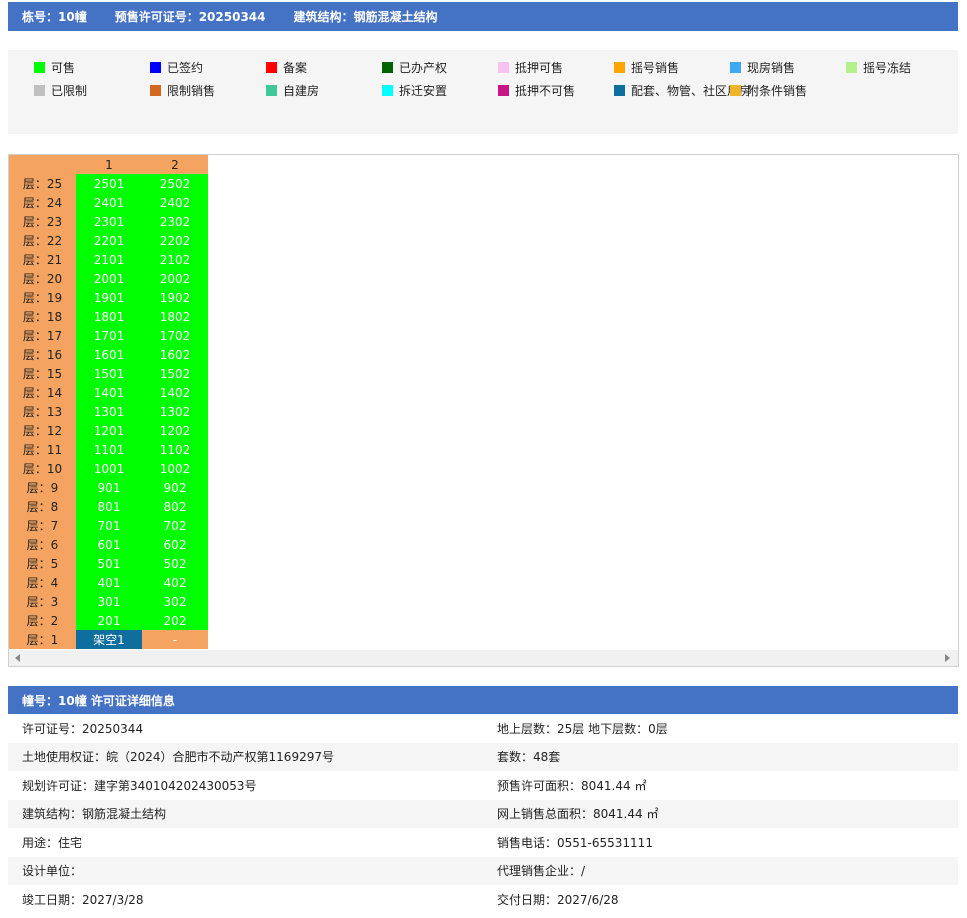  I want to click on unit-cell: 2302, so click(175, 221).